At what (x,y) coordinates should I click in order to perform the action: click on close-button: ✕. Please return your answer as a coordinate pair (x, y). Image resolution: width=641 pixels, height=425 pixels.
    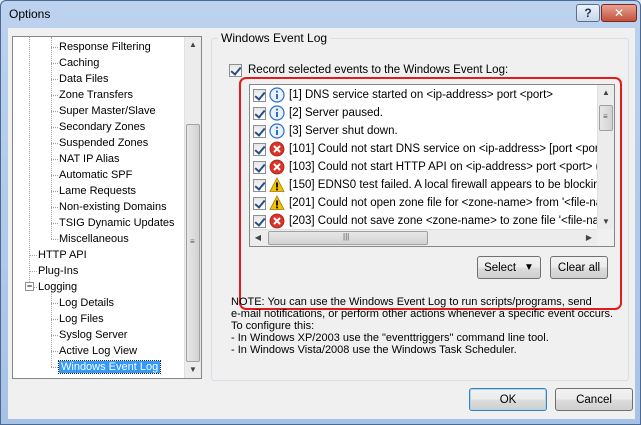
    Looking at the image, I should click on (619, 13).